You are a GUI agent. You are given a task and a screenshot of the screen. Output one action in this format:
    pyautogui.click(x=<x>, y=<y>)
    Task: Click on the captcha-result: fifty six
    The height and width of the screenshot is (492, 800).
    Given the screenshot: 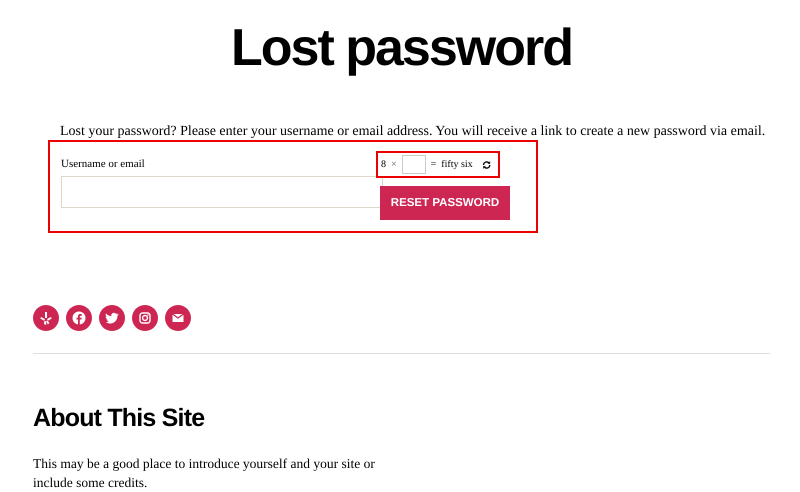 What is the action you would take?
    pyautogui.click(x=457, y=164)
    